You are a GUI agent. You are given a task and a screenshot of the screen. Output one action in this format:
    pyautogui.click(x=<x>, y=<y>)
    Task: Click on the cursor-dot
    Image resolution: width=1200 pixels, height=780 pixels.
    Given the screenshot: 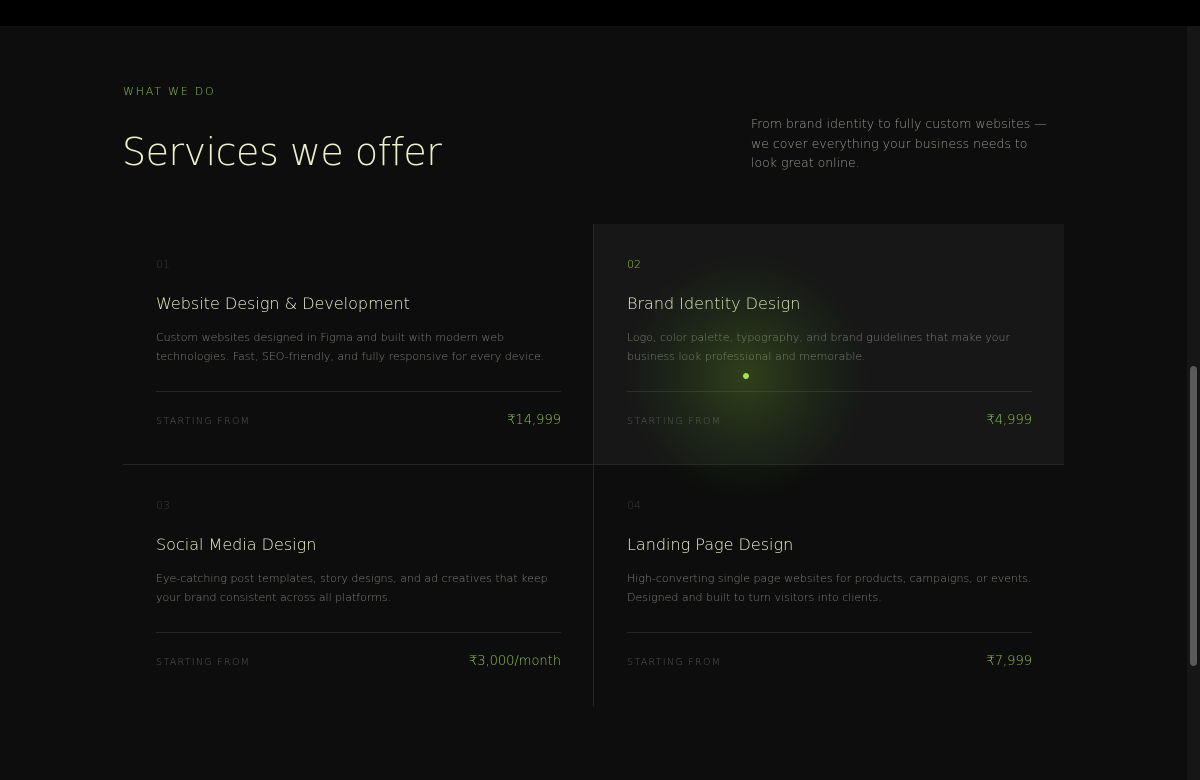 What is the action you would take?
    pyautogui.click(x=746, y=376)
    